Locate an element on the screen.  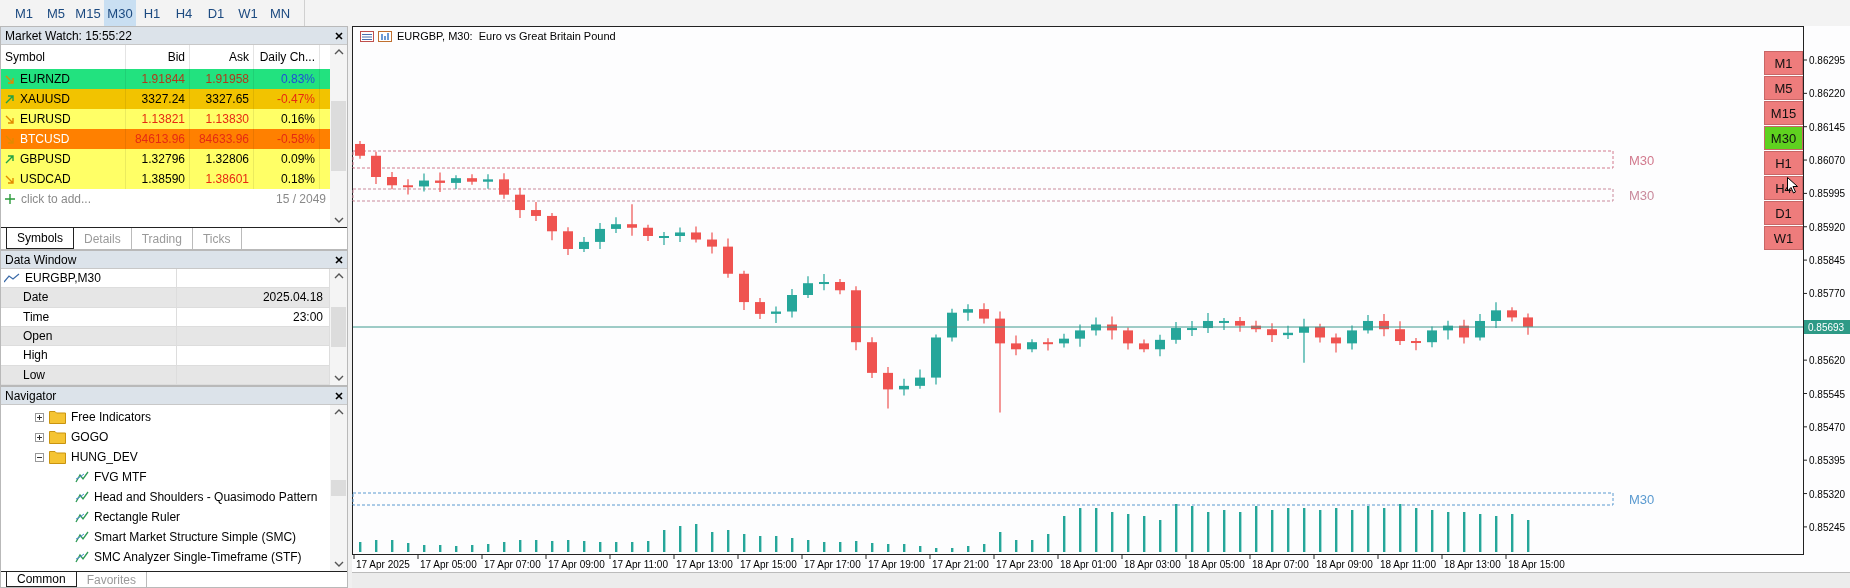
timeframe-button: MN is located at coordinates (280, 13).